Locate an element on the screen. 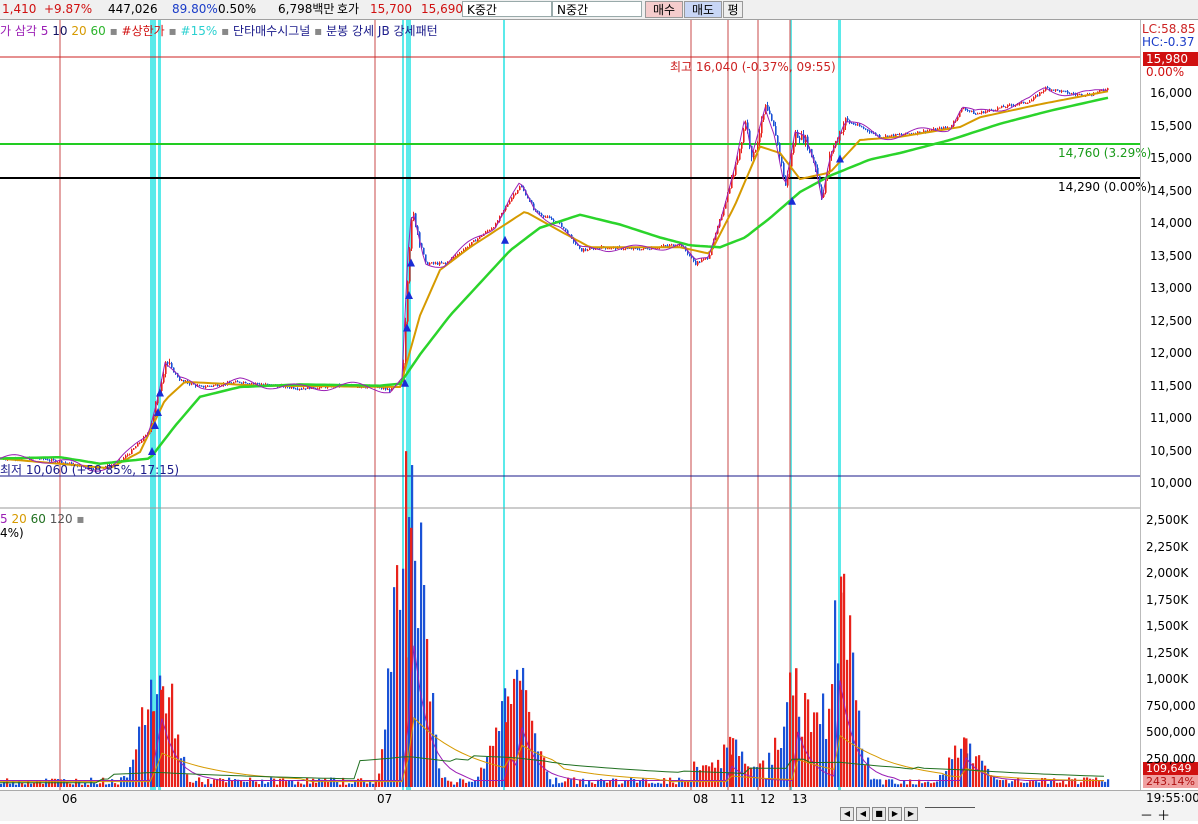  volume-readout: 447,026 is located at coordinates (133, 9).